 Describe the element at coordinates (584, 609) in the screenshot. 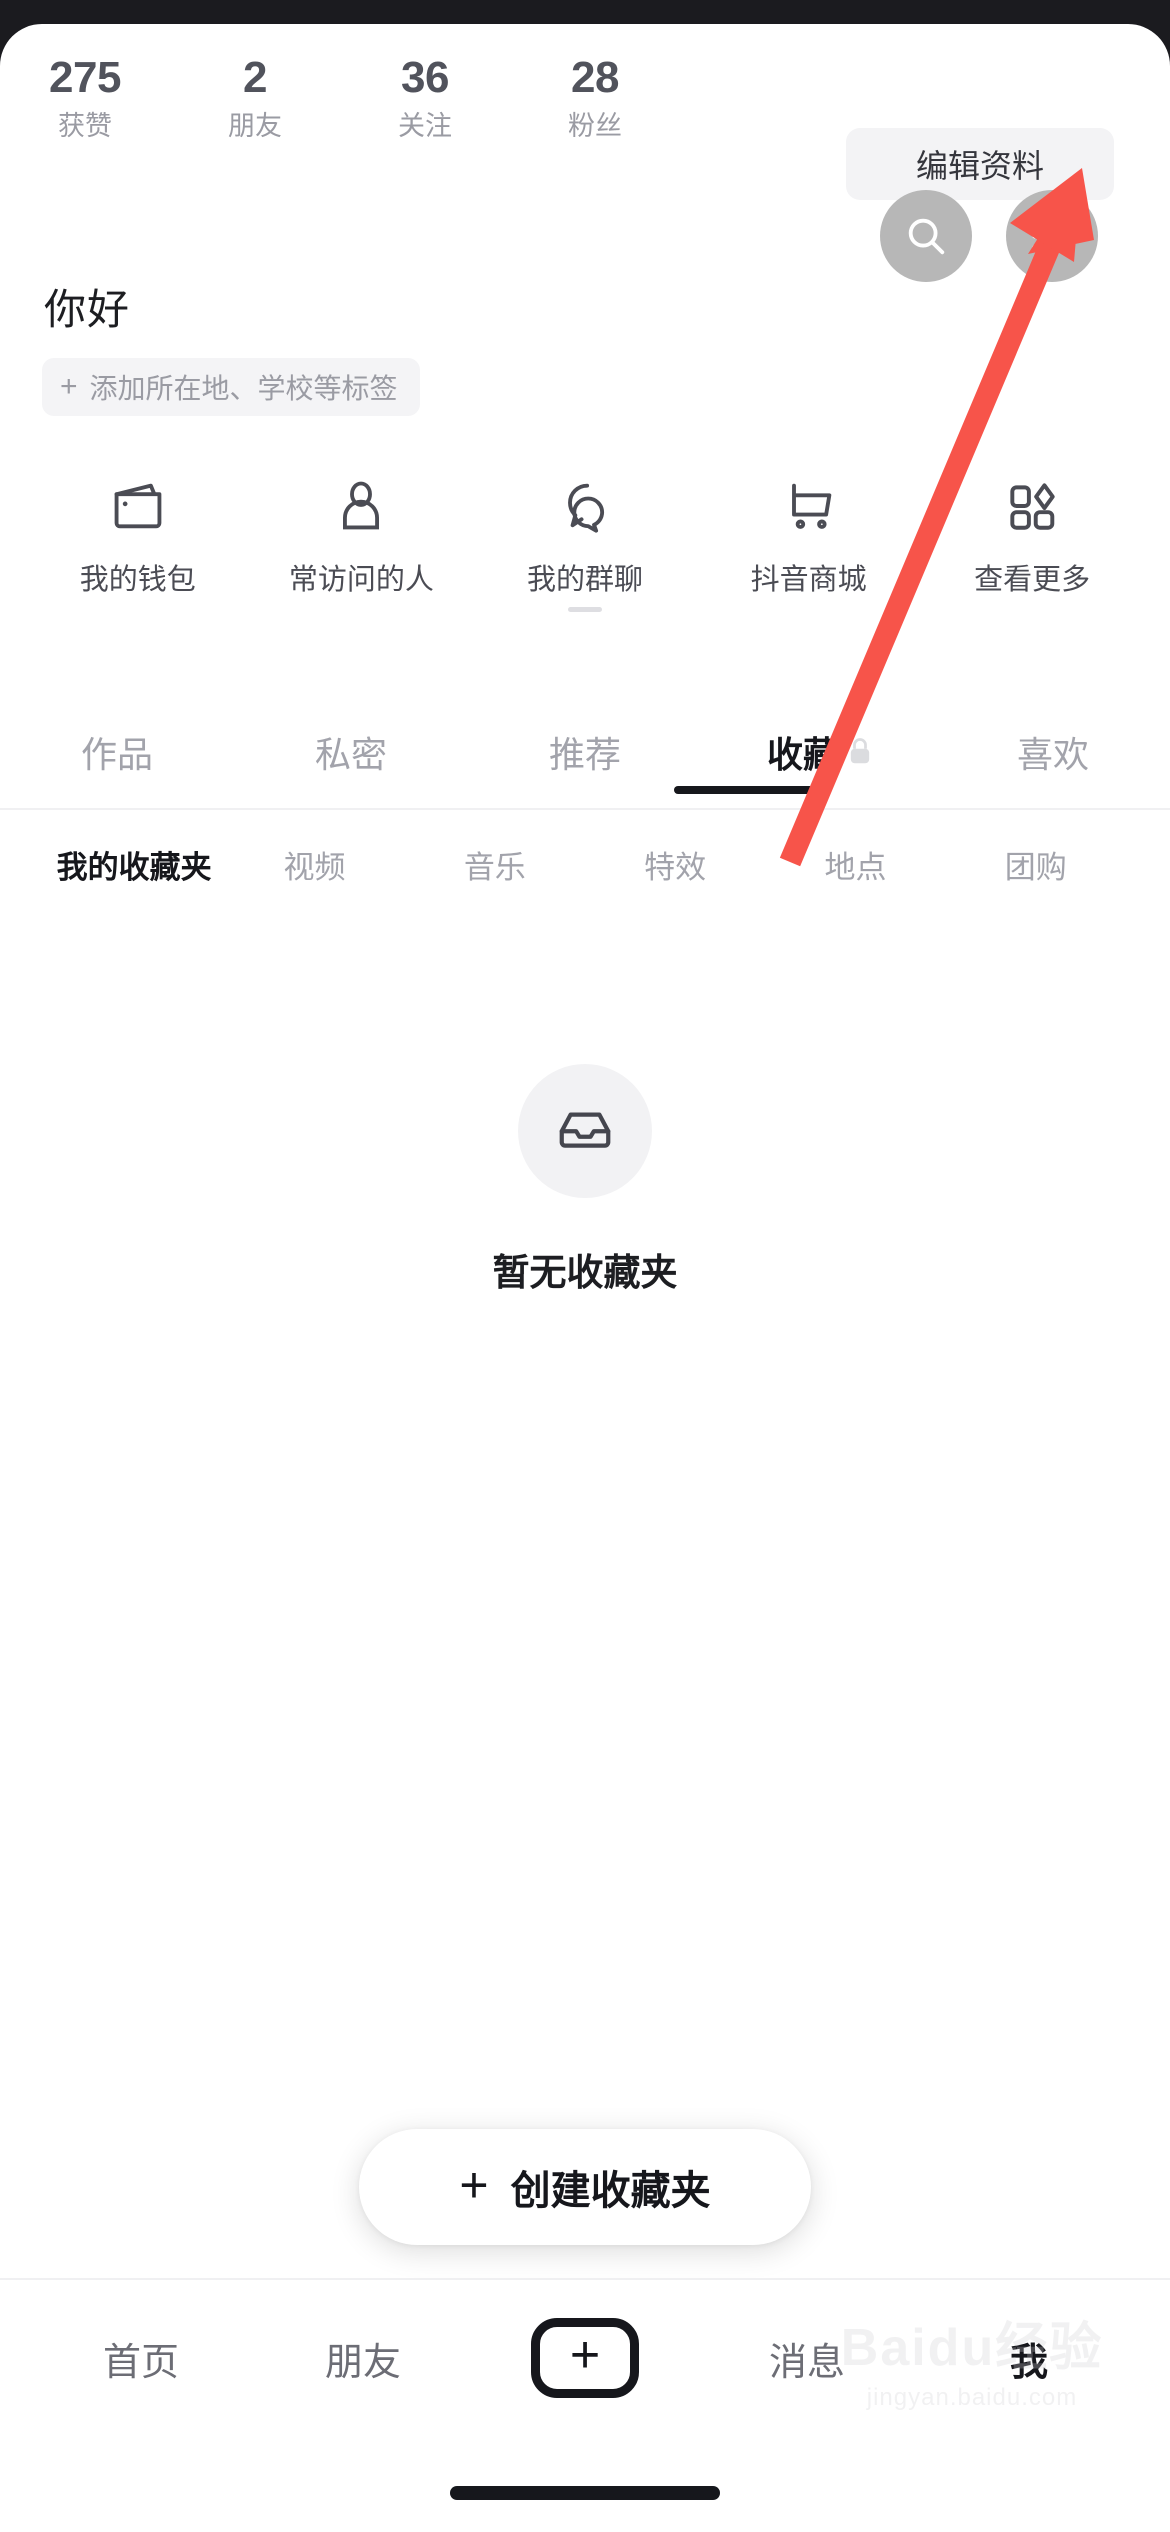

I see `quick-entry-indicator` at that location.